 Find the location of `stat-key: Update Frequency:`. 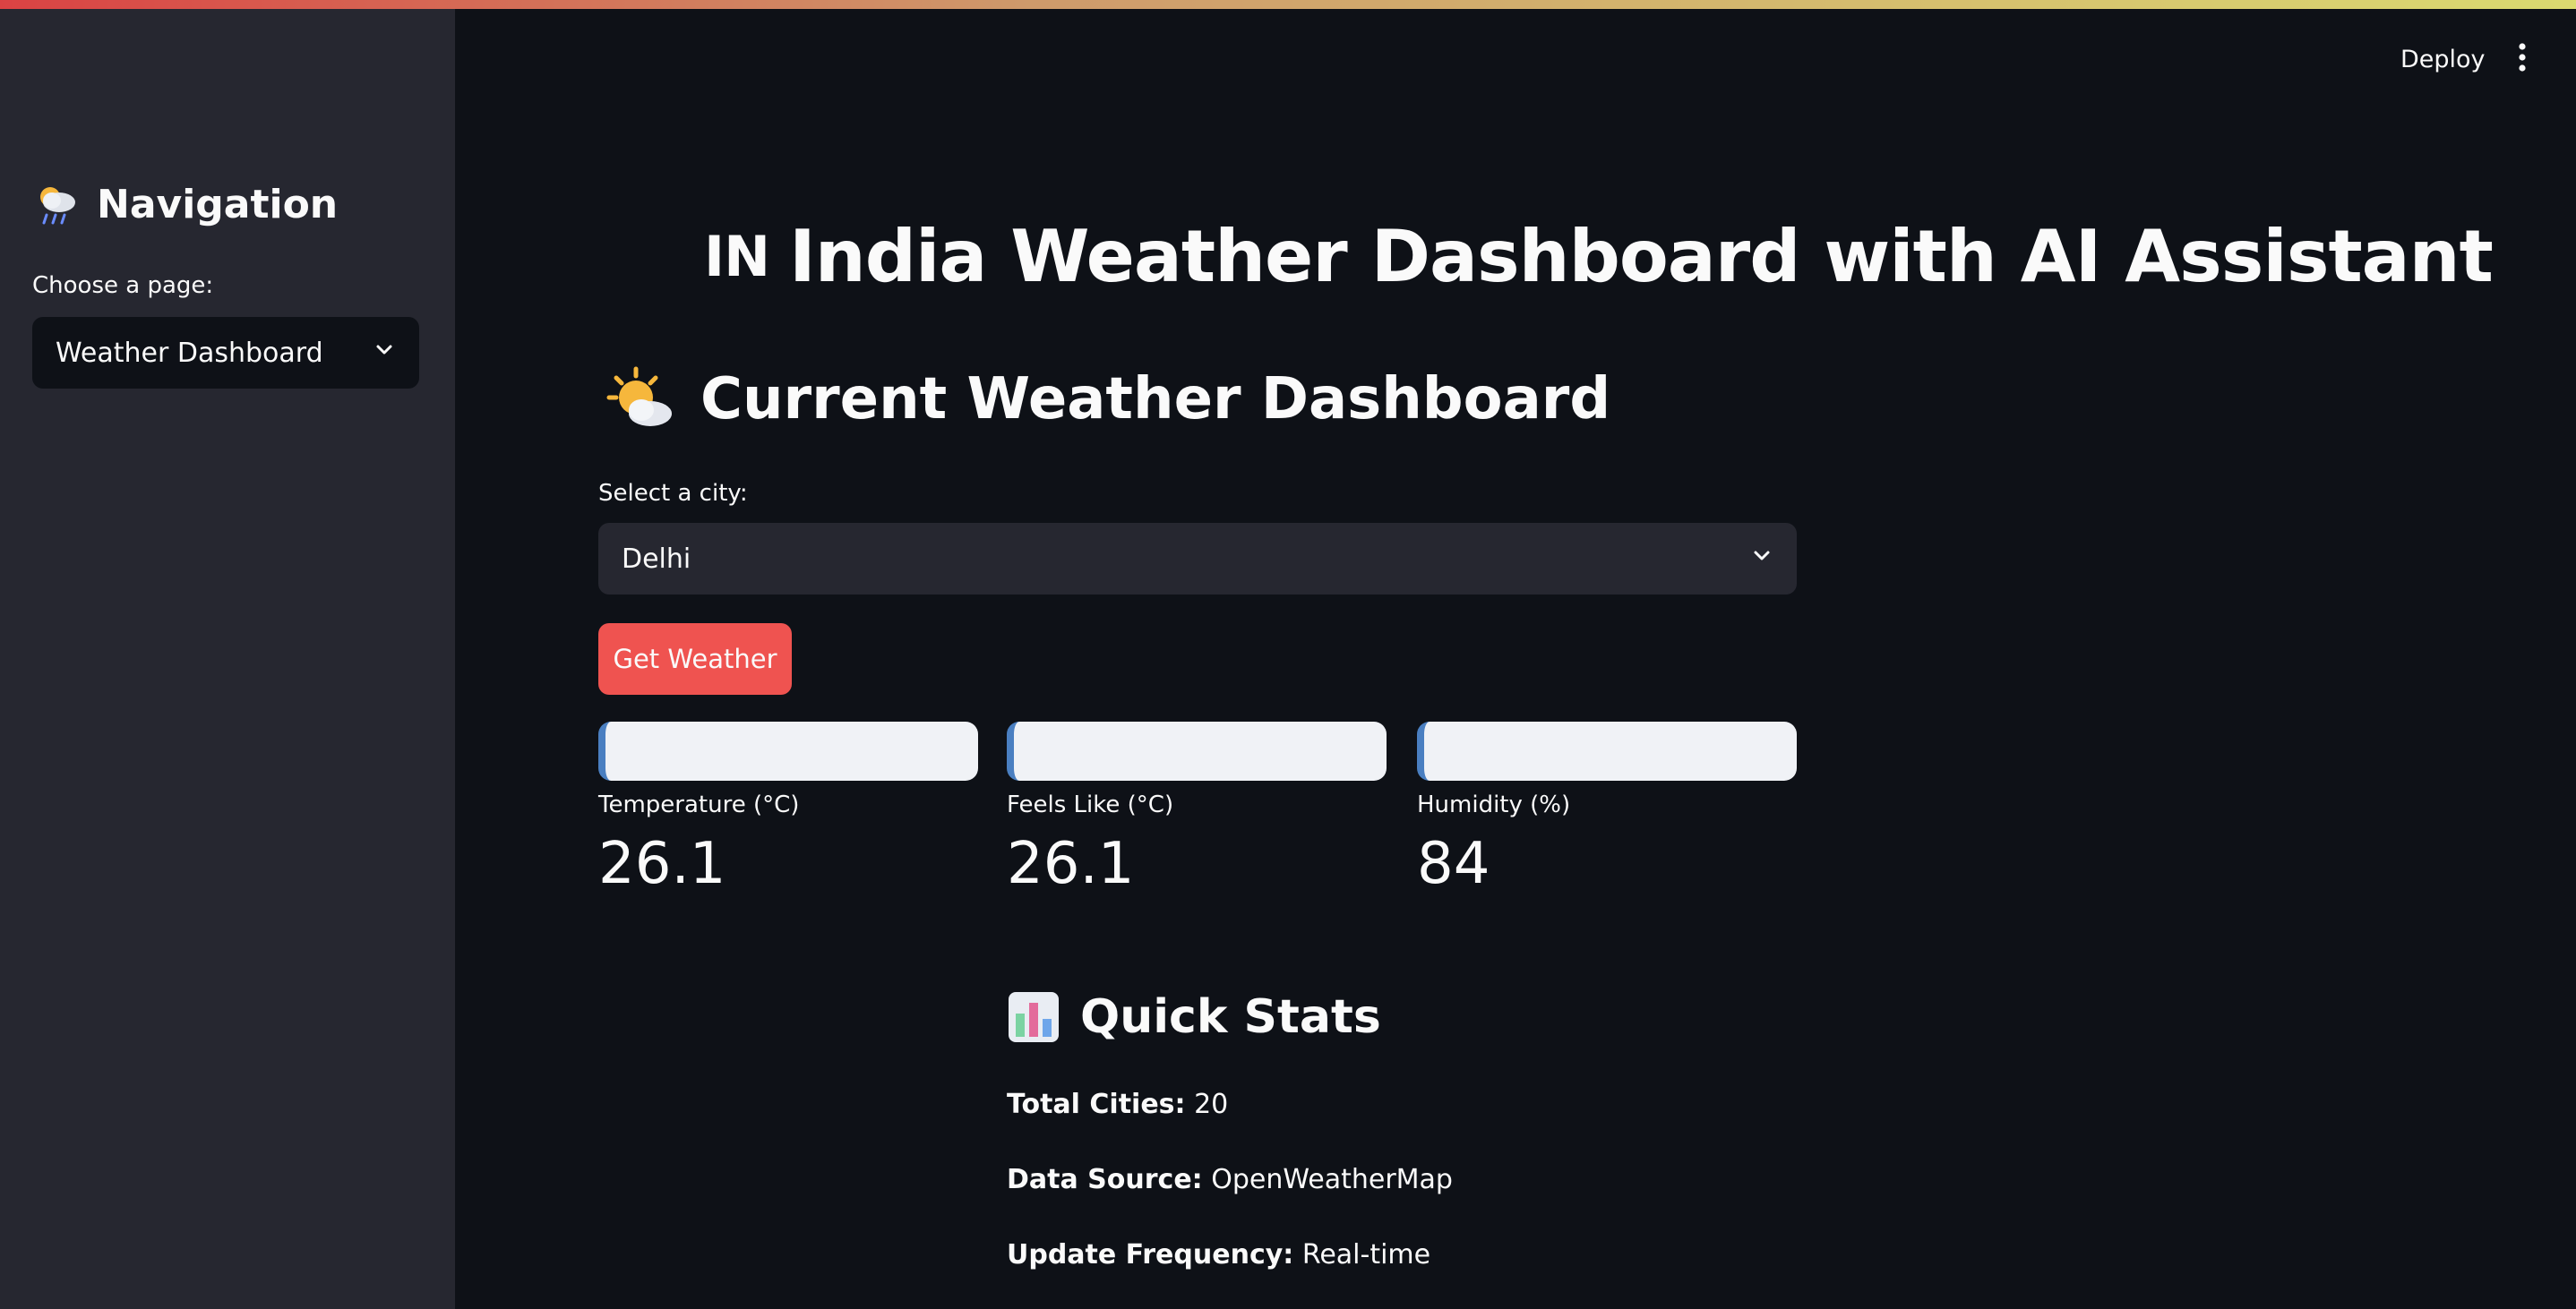

stat-key: Update Frequency: is located at coordinates (1150, 1254).